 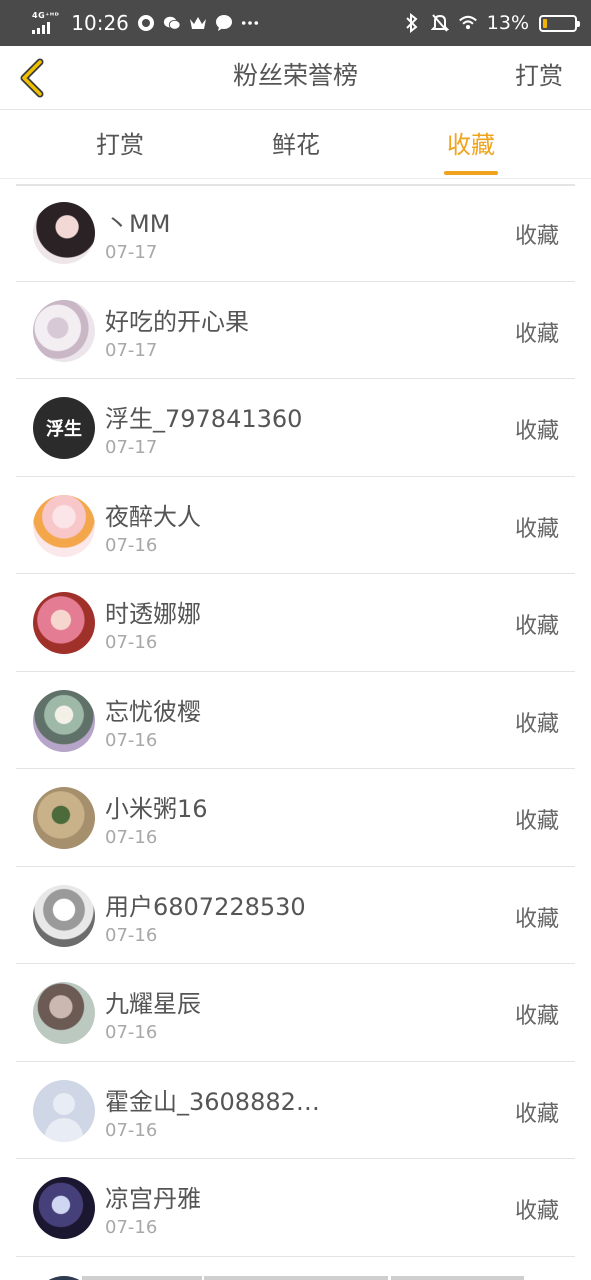 I want to click on status-bar: 4G⁺ᴴᴰ 10:26 13%, so click(x=295, y=23).